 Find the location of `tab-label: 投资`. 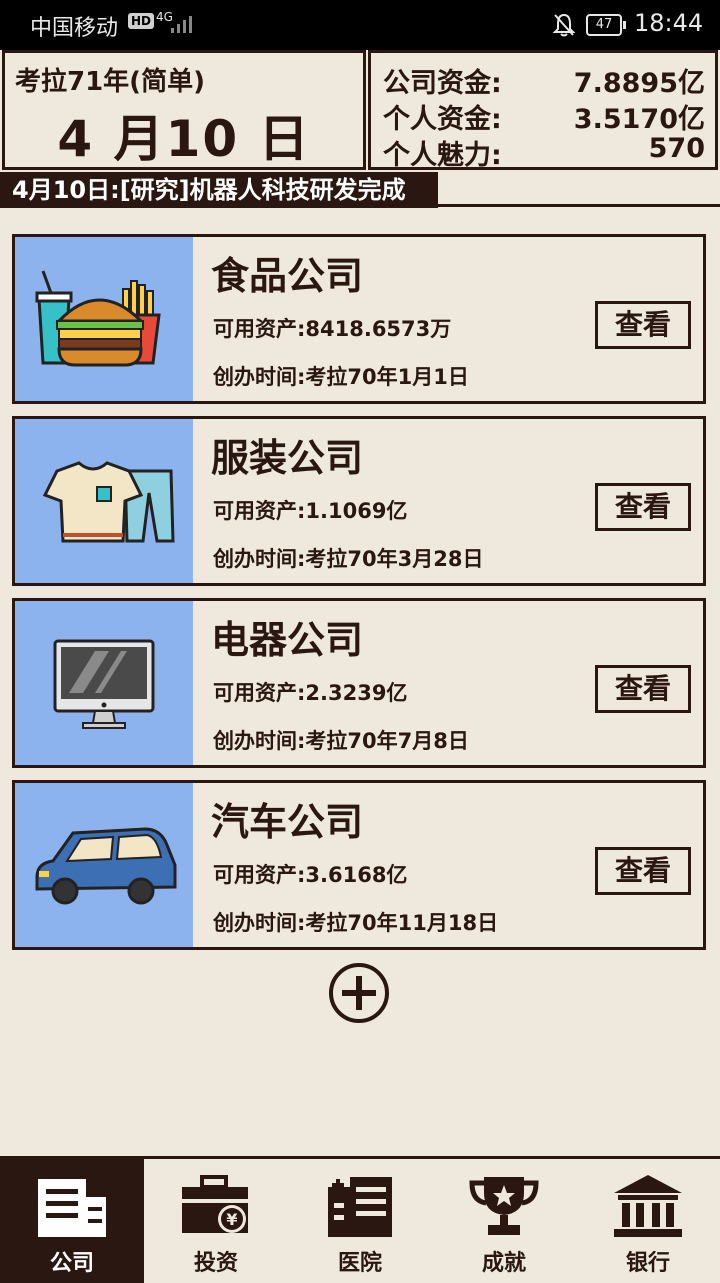

tab-label: 投资 is located at coordinates (215, 1263).